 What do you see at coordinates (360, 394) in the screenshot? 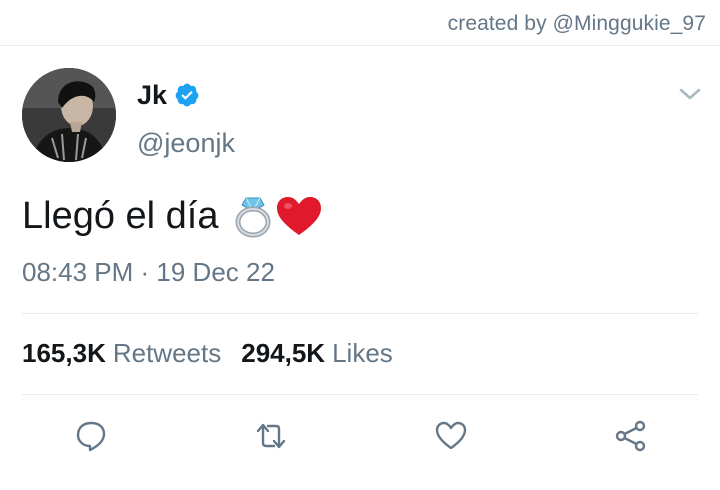
I see `stats-bottom-divider` at bounding box center [360, 394].